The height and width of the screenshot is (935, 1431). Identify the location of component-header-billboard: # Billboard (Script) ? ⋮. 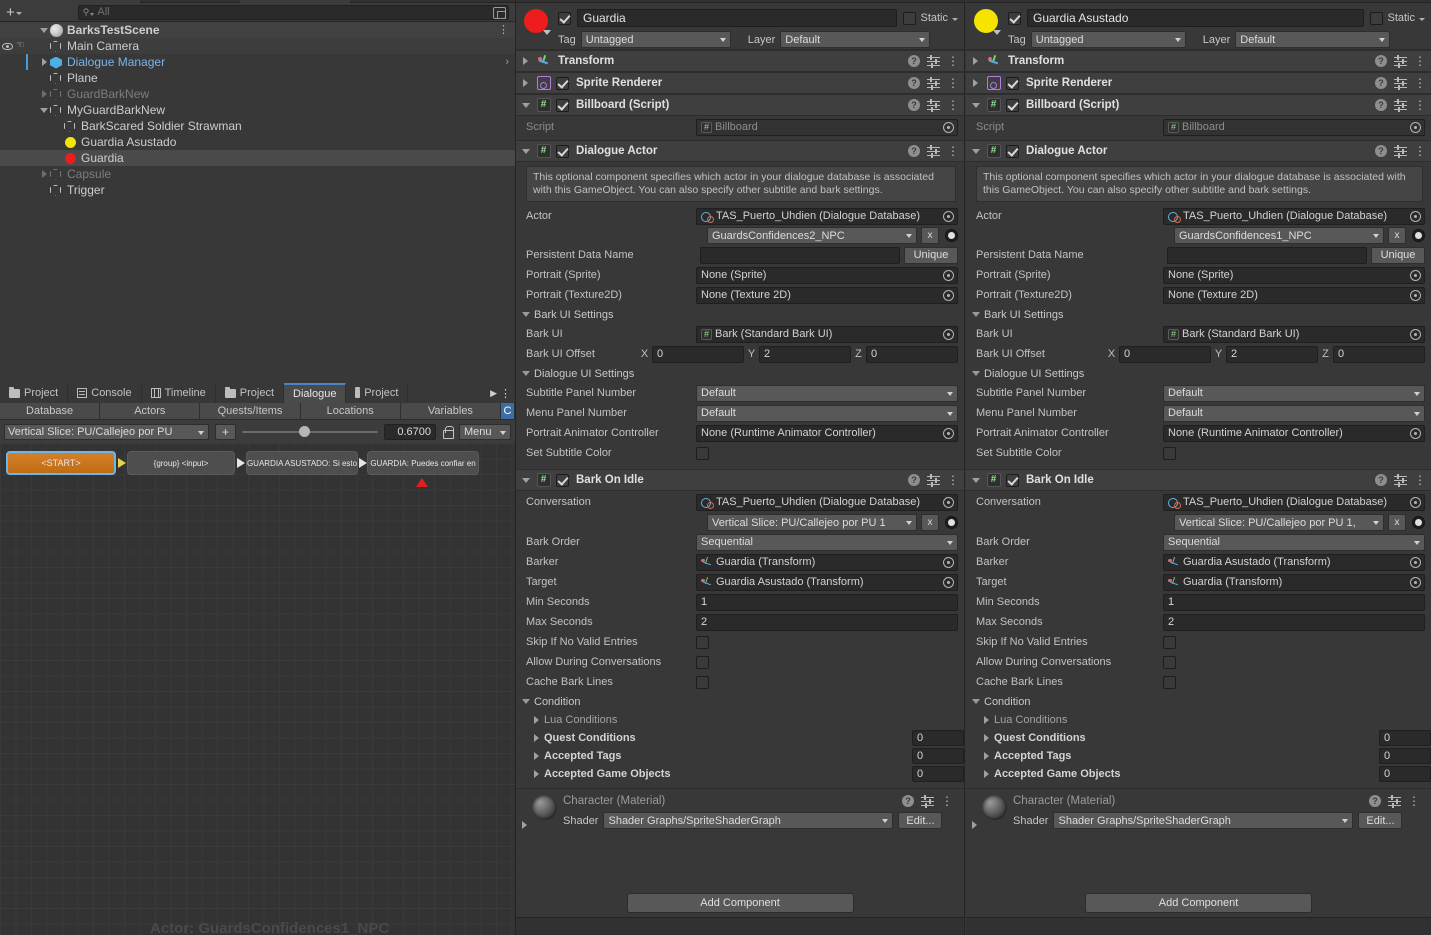
(1198, 105).